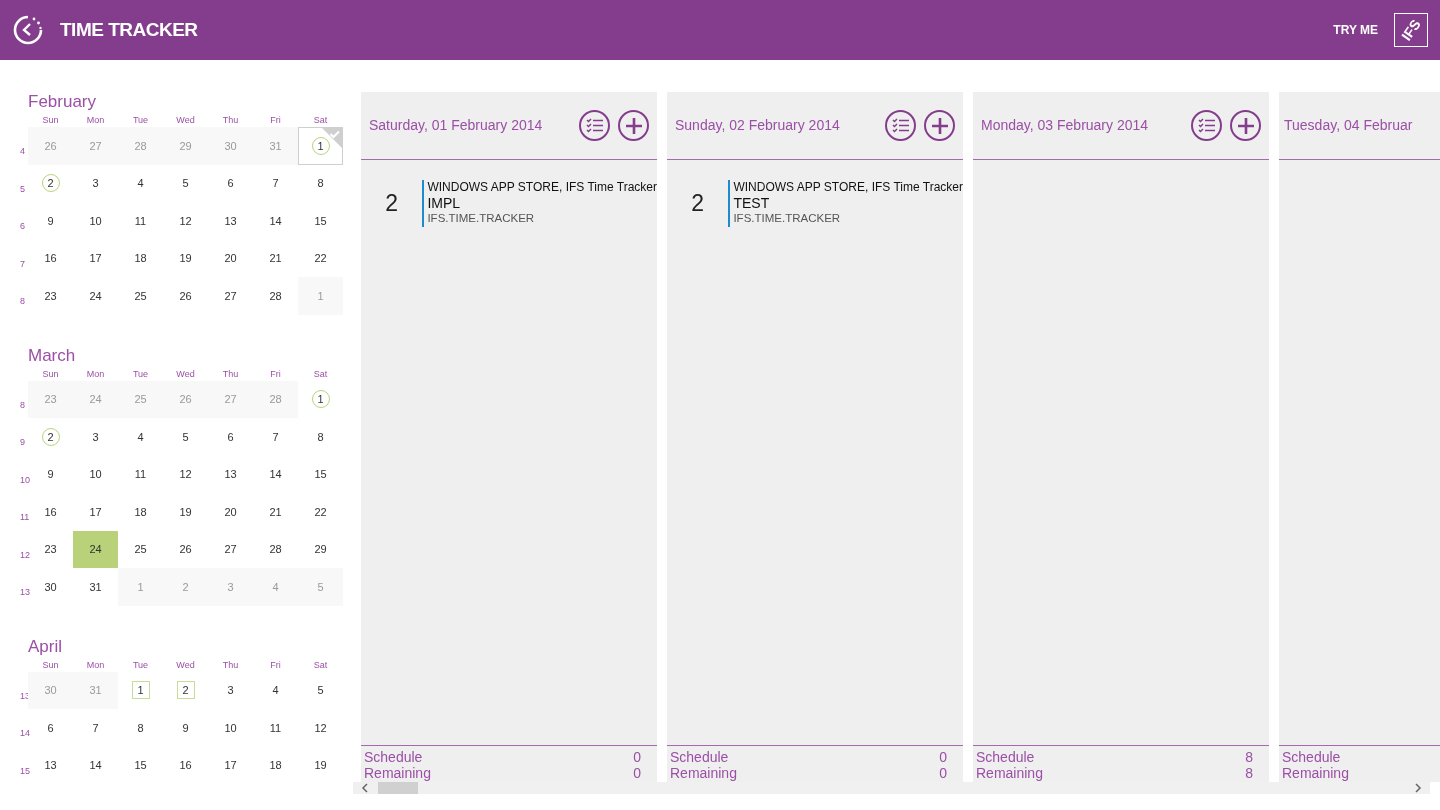 The image size is (1440, 810). I want to click on time-entry: WINDOWS APP STORE, IFS Time Tracker IMPL IFS.TIME.TRACKER, so click(539, 203).